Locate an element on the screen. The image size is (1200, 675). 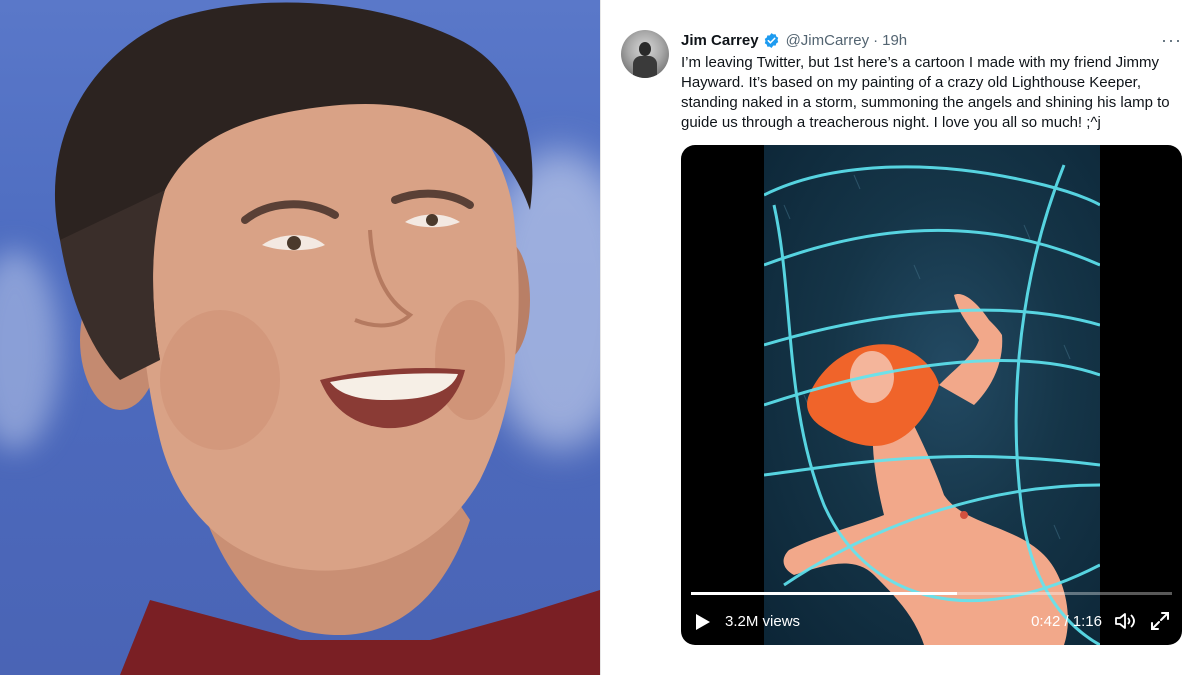
fullscreen-icon is located at coordinates (1160, 623).